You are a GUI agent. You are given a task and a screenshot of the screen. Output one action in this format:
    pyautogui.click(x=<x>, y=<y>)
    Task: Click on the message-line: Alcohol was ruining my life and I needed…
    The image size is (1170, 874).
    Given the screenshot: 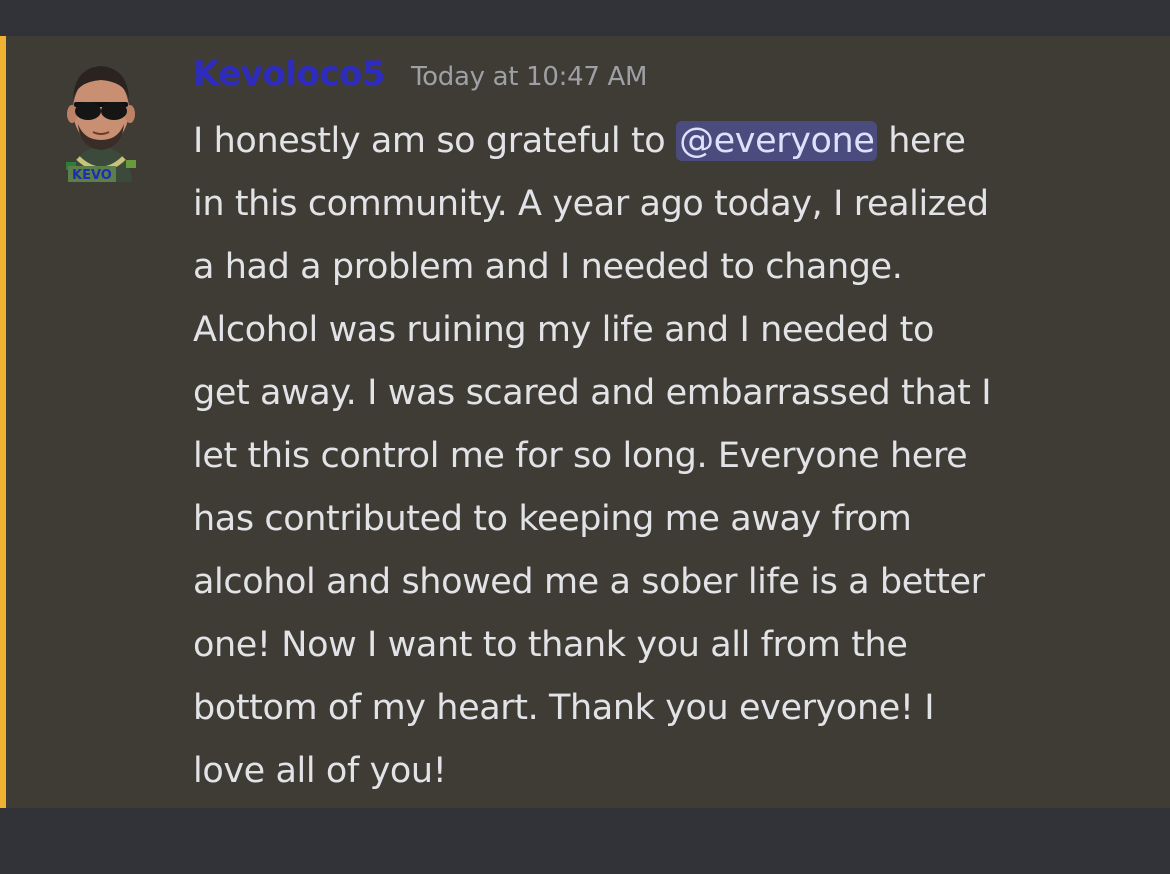 What is the action you would take?
    pyautogui.click(x=563, y=330)
    